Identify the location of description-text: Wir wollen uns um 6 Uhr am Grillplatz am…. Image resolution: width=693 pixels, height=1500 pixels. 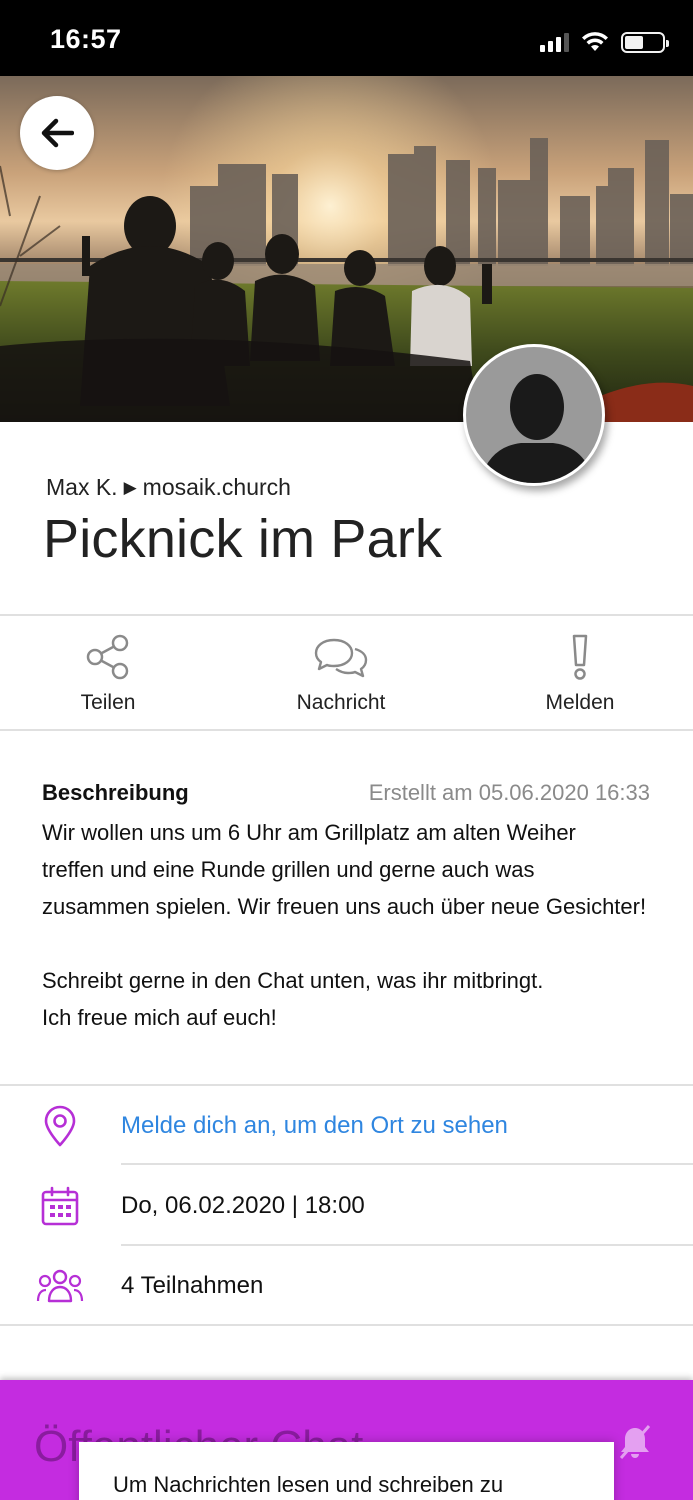
(352, 925).